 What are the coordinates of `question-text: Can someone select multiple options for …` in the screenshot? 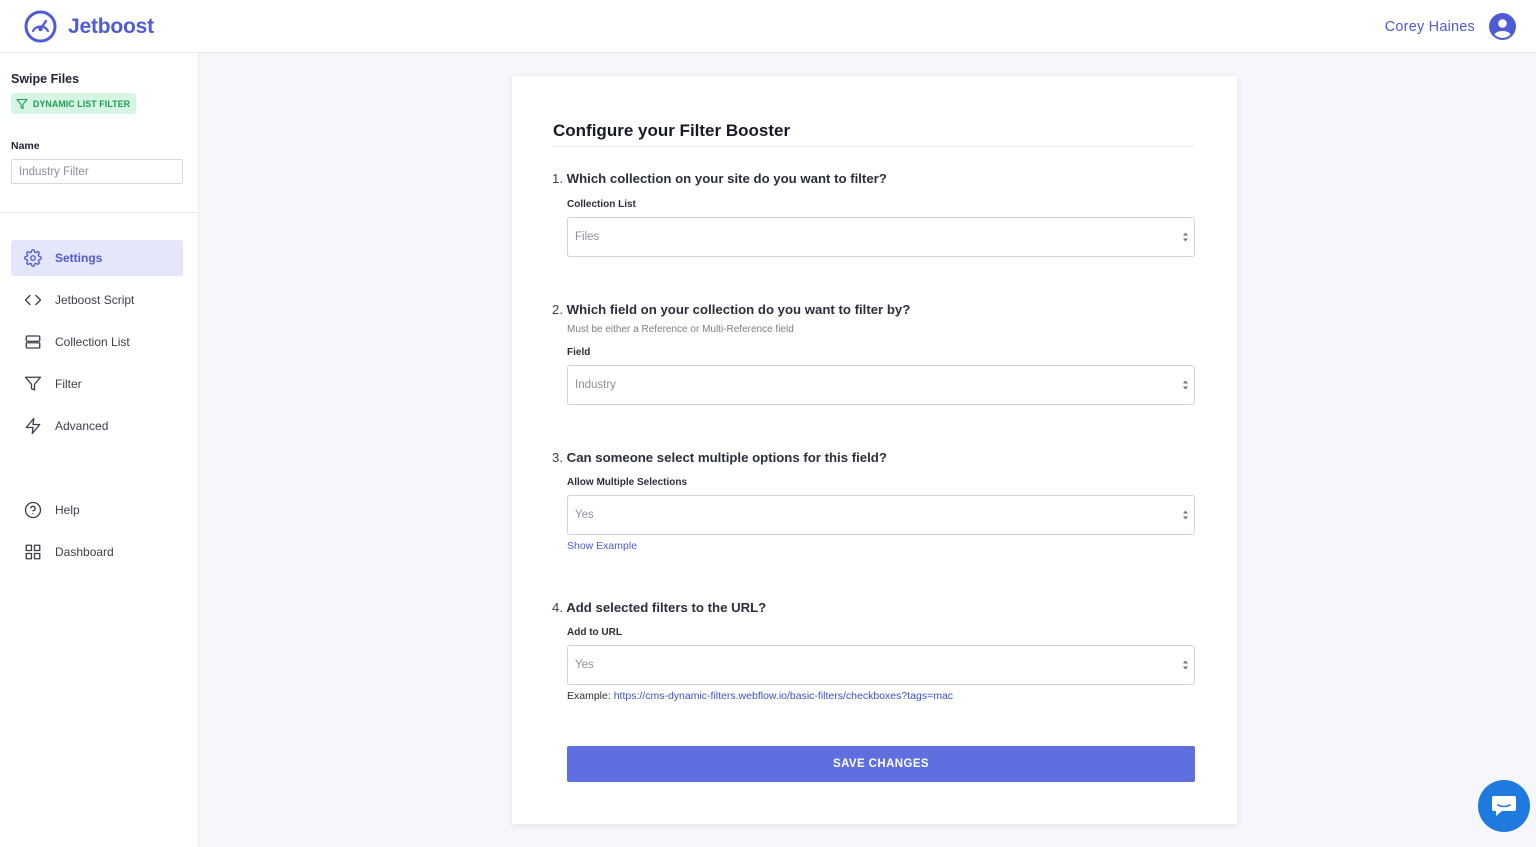 It's located at (726, 457).